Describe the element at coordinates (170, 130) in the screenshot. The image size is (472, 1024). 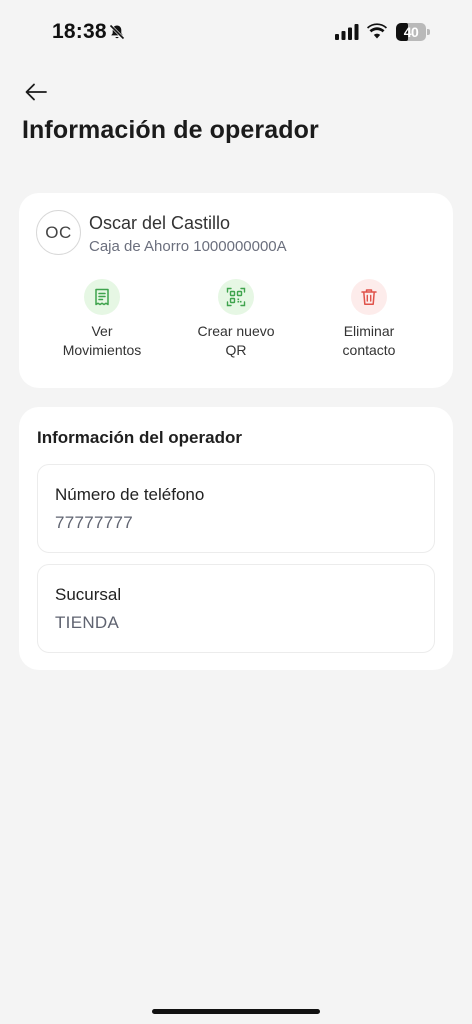
I see `page-title: Información de operador` at that location.